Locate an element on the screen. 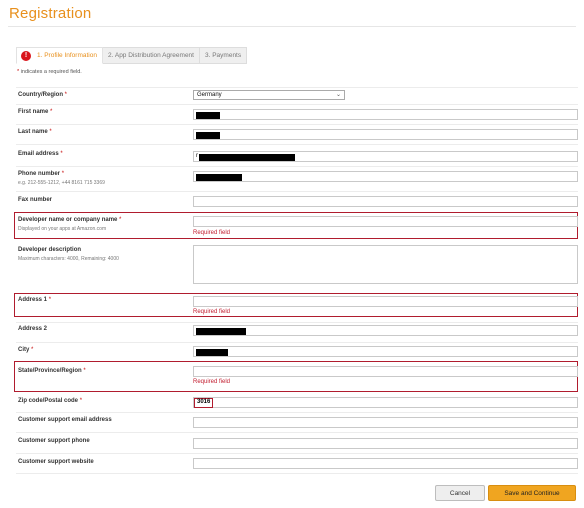 The width and height of the screenshot is (584, 508). required-note: * indicates a required field. is located at coordinates (49, 72).